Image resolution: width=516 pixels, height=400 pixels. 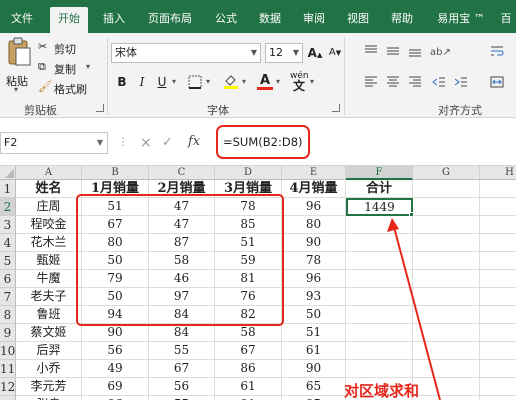 What do you see at coordinates (415, 53) in the screenshot?
I see `align-bottom-icon` at bounding box center [415, 53].